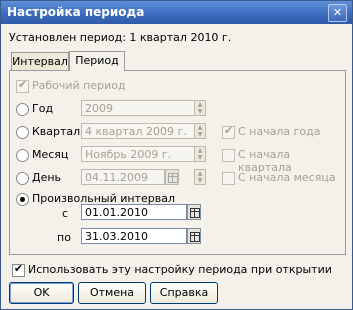 The width and height of the screenshot is (353, 310). I want to click on year-radio, so click(22, 109).